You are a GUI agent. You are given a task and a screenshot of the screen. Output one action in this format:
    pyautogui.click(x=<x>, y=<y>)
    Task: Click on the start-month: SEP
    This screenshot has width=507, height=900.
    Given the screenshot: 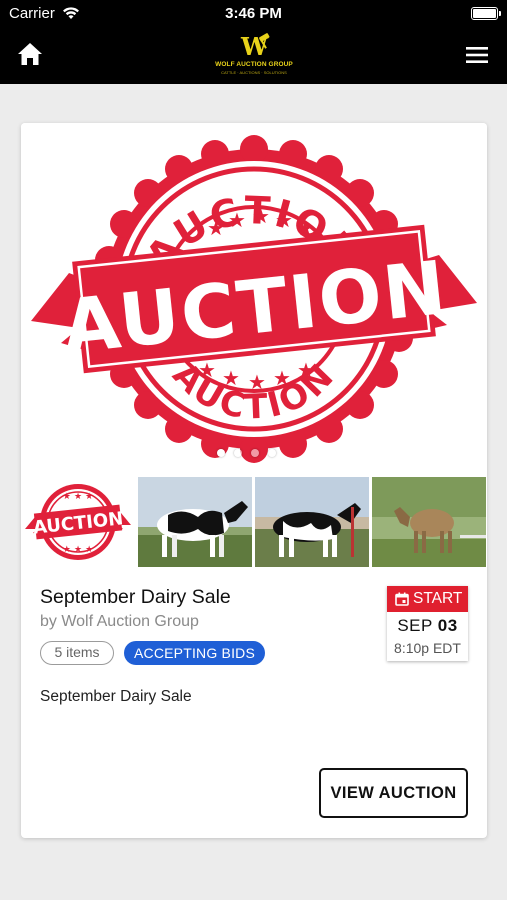 What is the action you would take?
    pyautogui.click(x=415, y=625)
    